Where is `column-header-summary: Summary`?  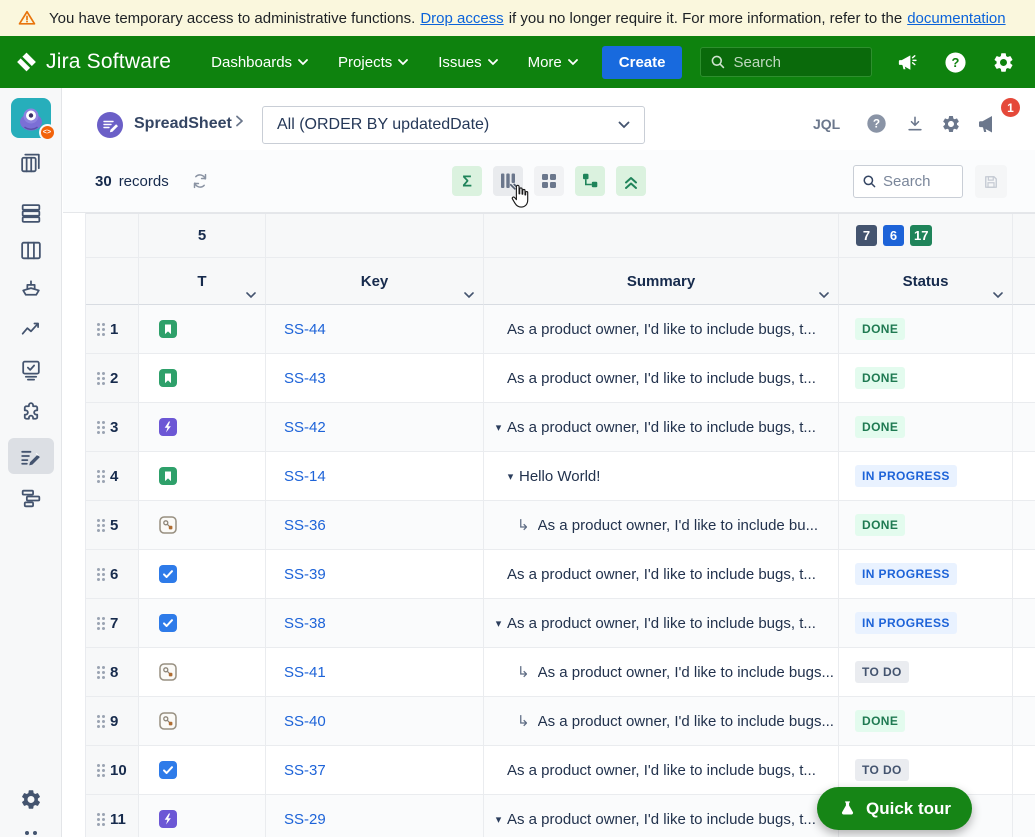 column-header-summary: Summary is located at coordinates (661, 281).